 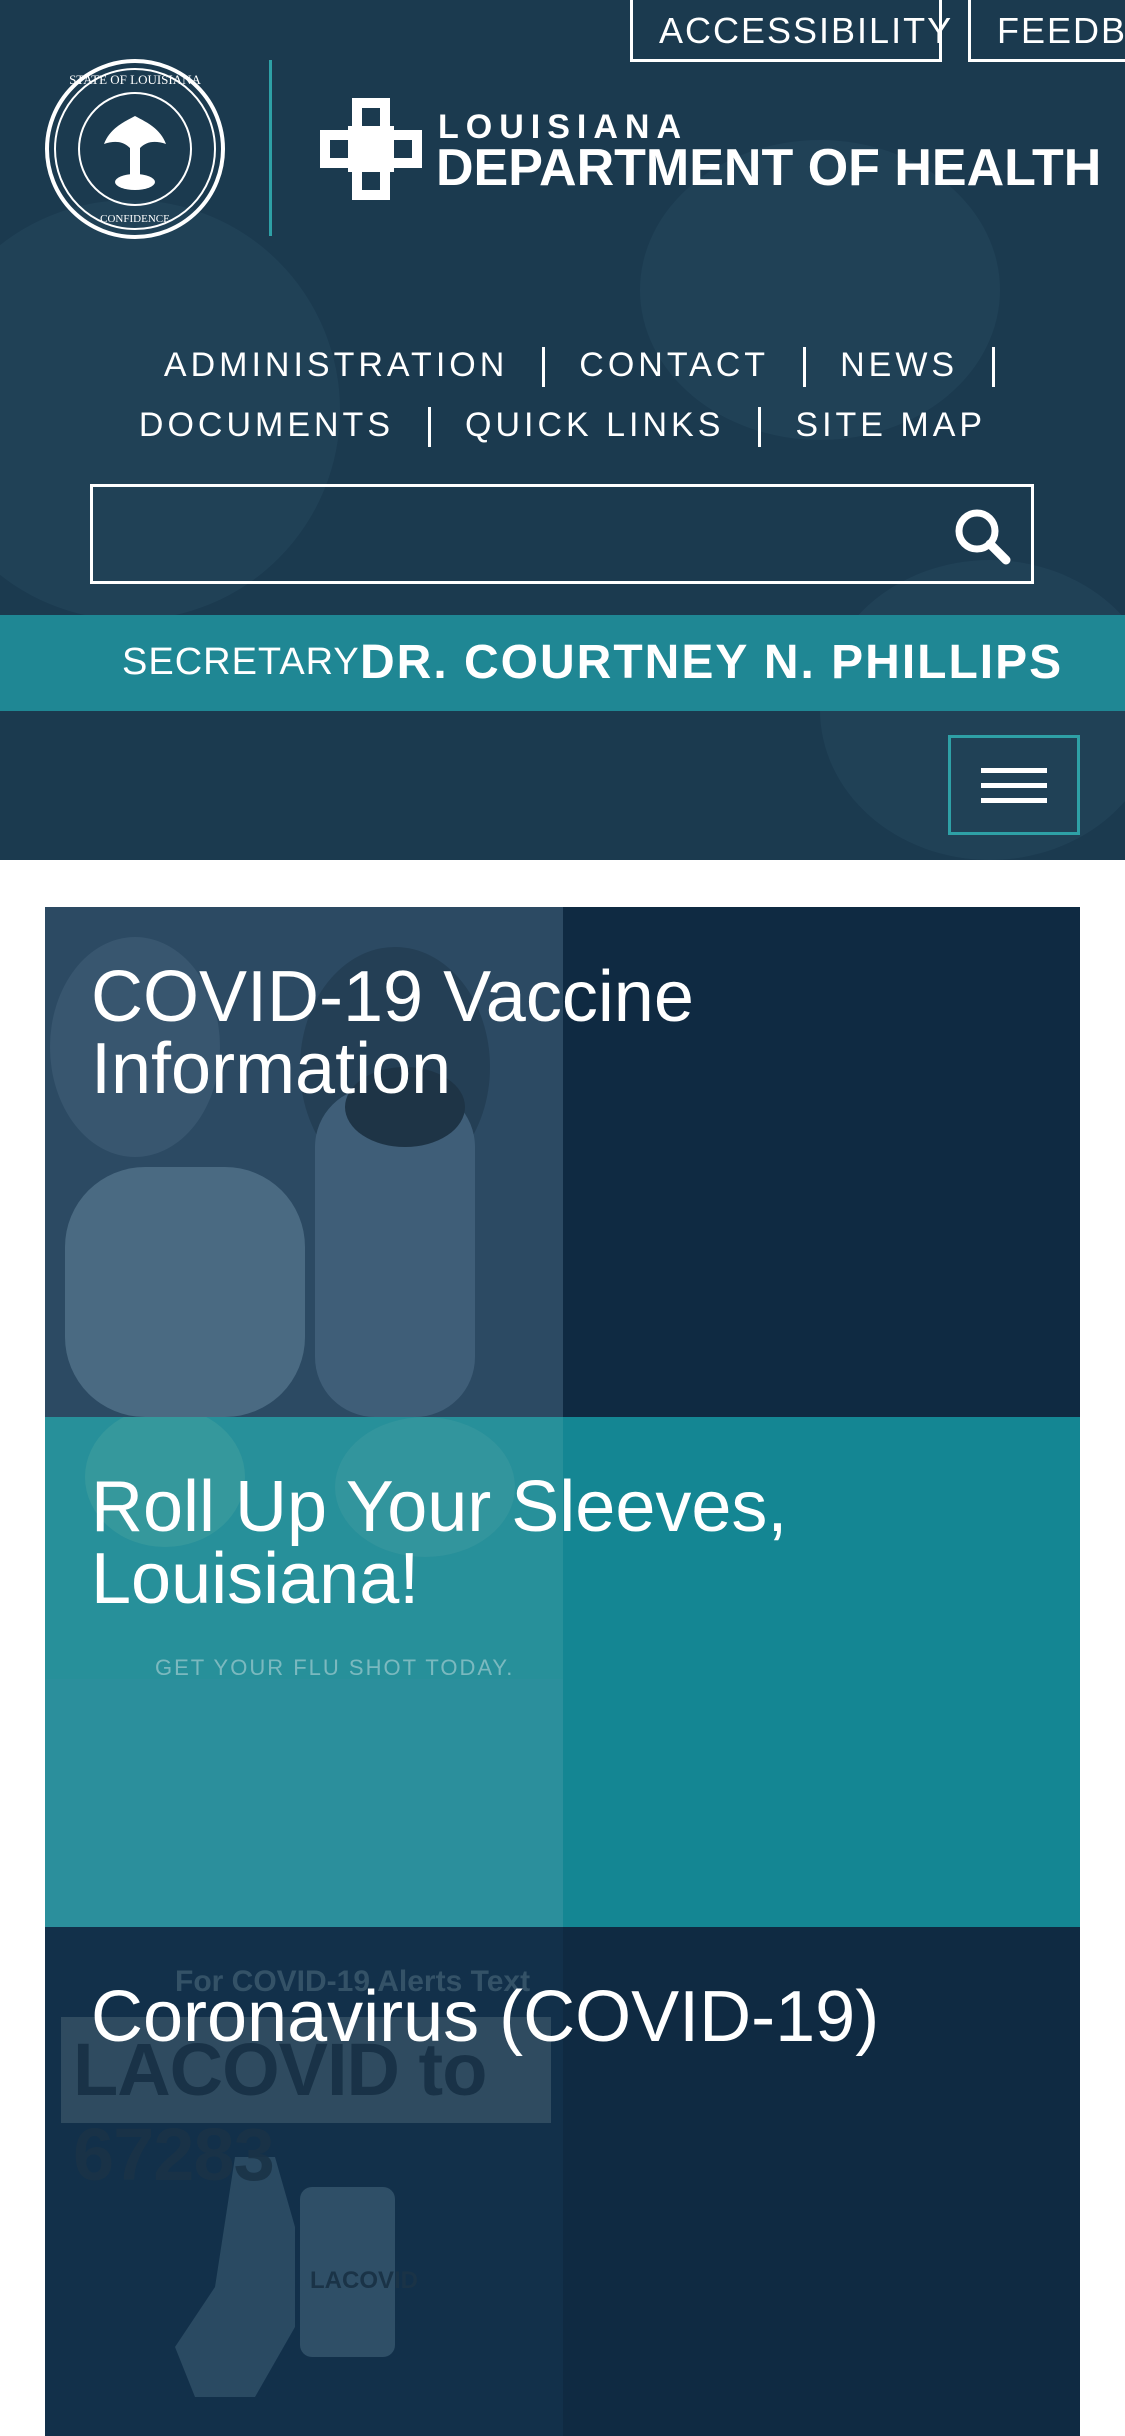 What do you see at coordinates (561, 1543) in the screenshot?
I see `card-title: Roll Up Your Sleeves, Louisiana!` at bounding box center [561, 1543].